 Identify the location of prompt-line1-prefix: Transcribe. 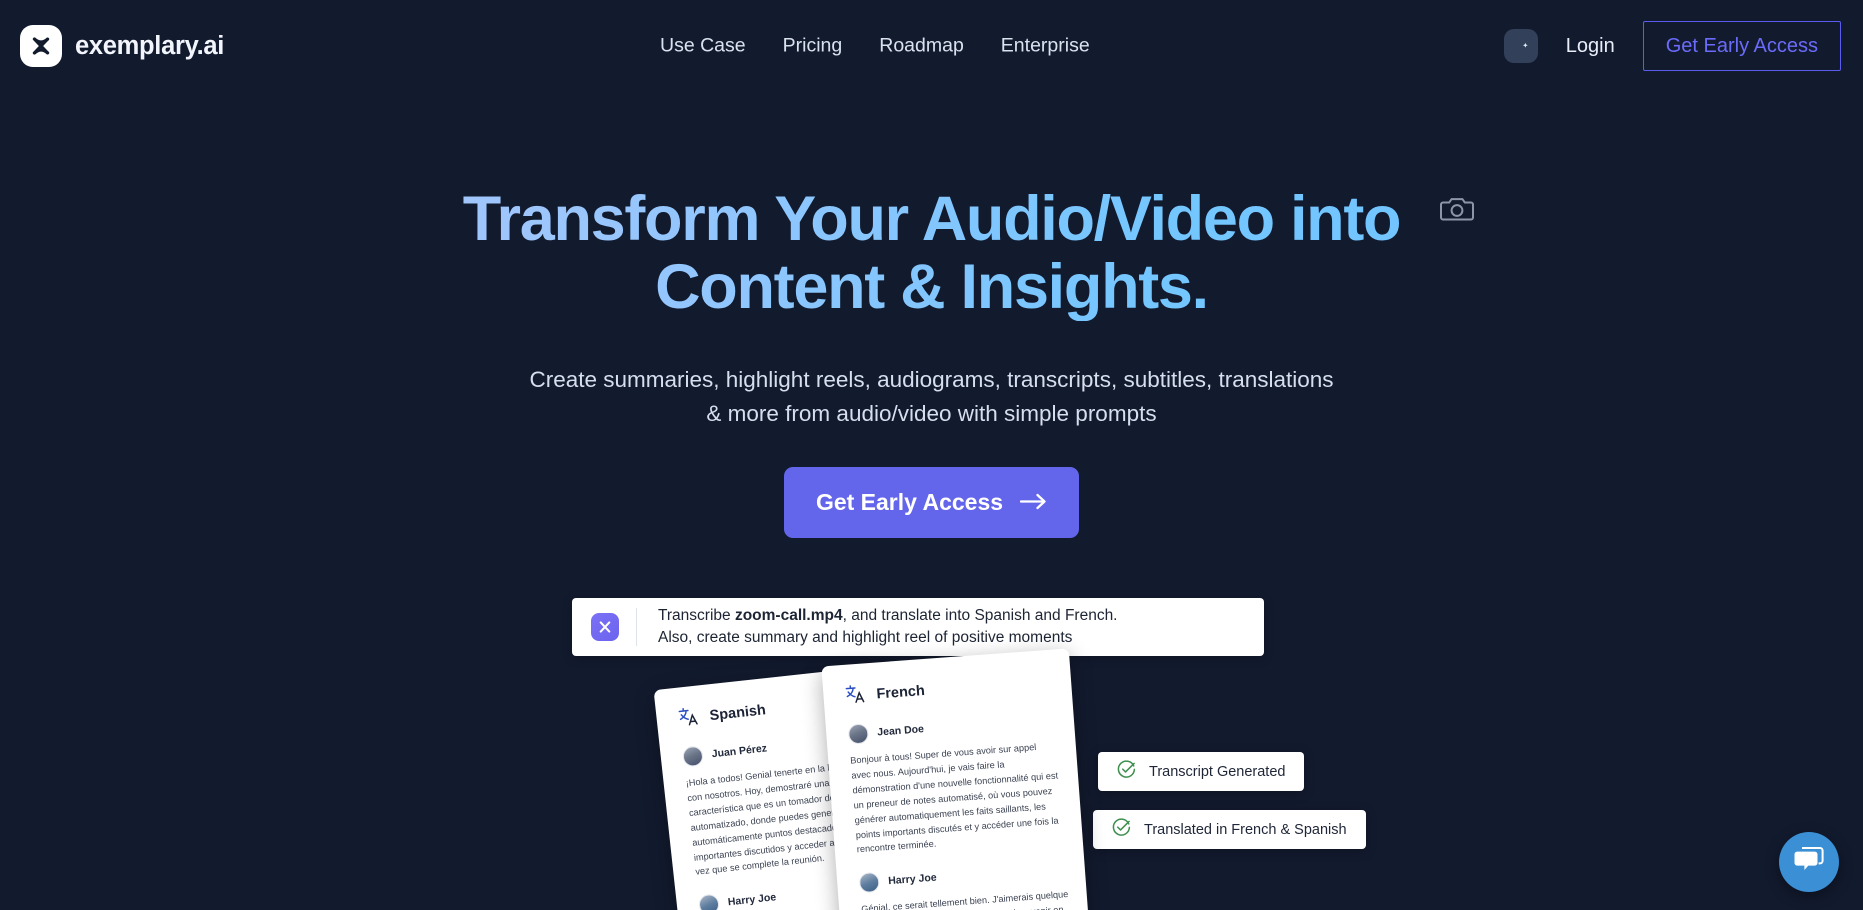
(696, 615).